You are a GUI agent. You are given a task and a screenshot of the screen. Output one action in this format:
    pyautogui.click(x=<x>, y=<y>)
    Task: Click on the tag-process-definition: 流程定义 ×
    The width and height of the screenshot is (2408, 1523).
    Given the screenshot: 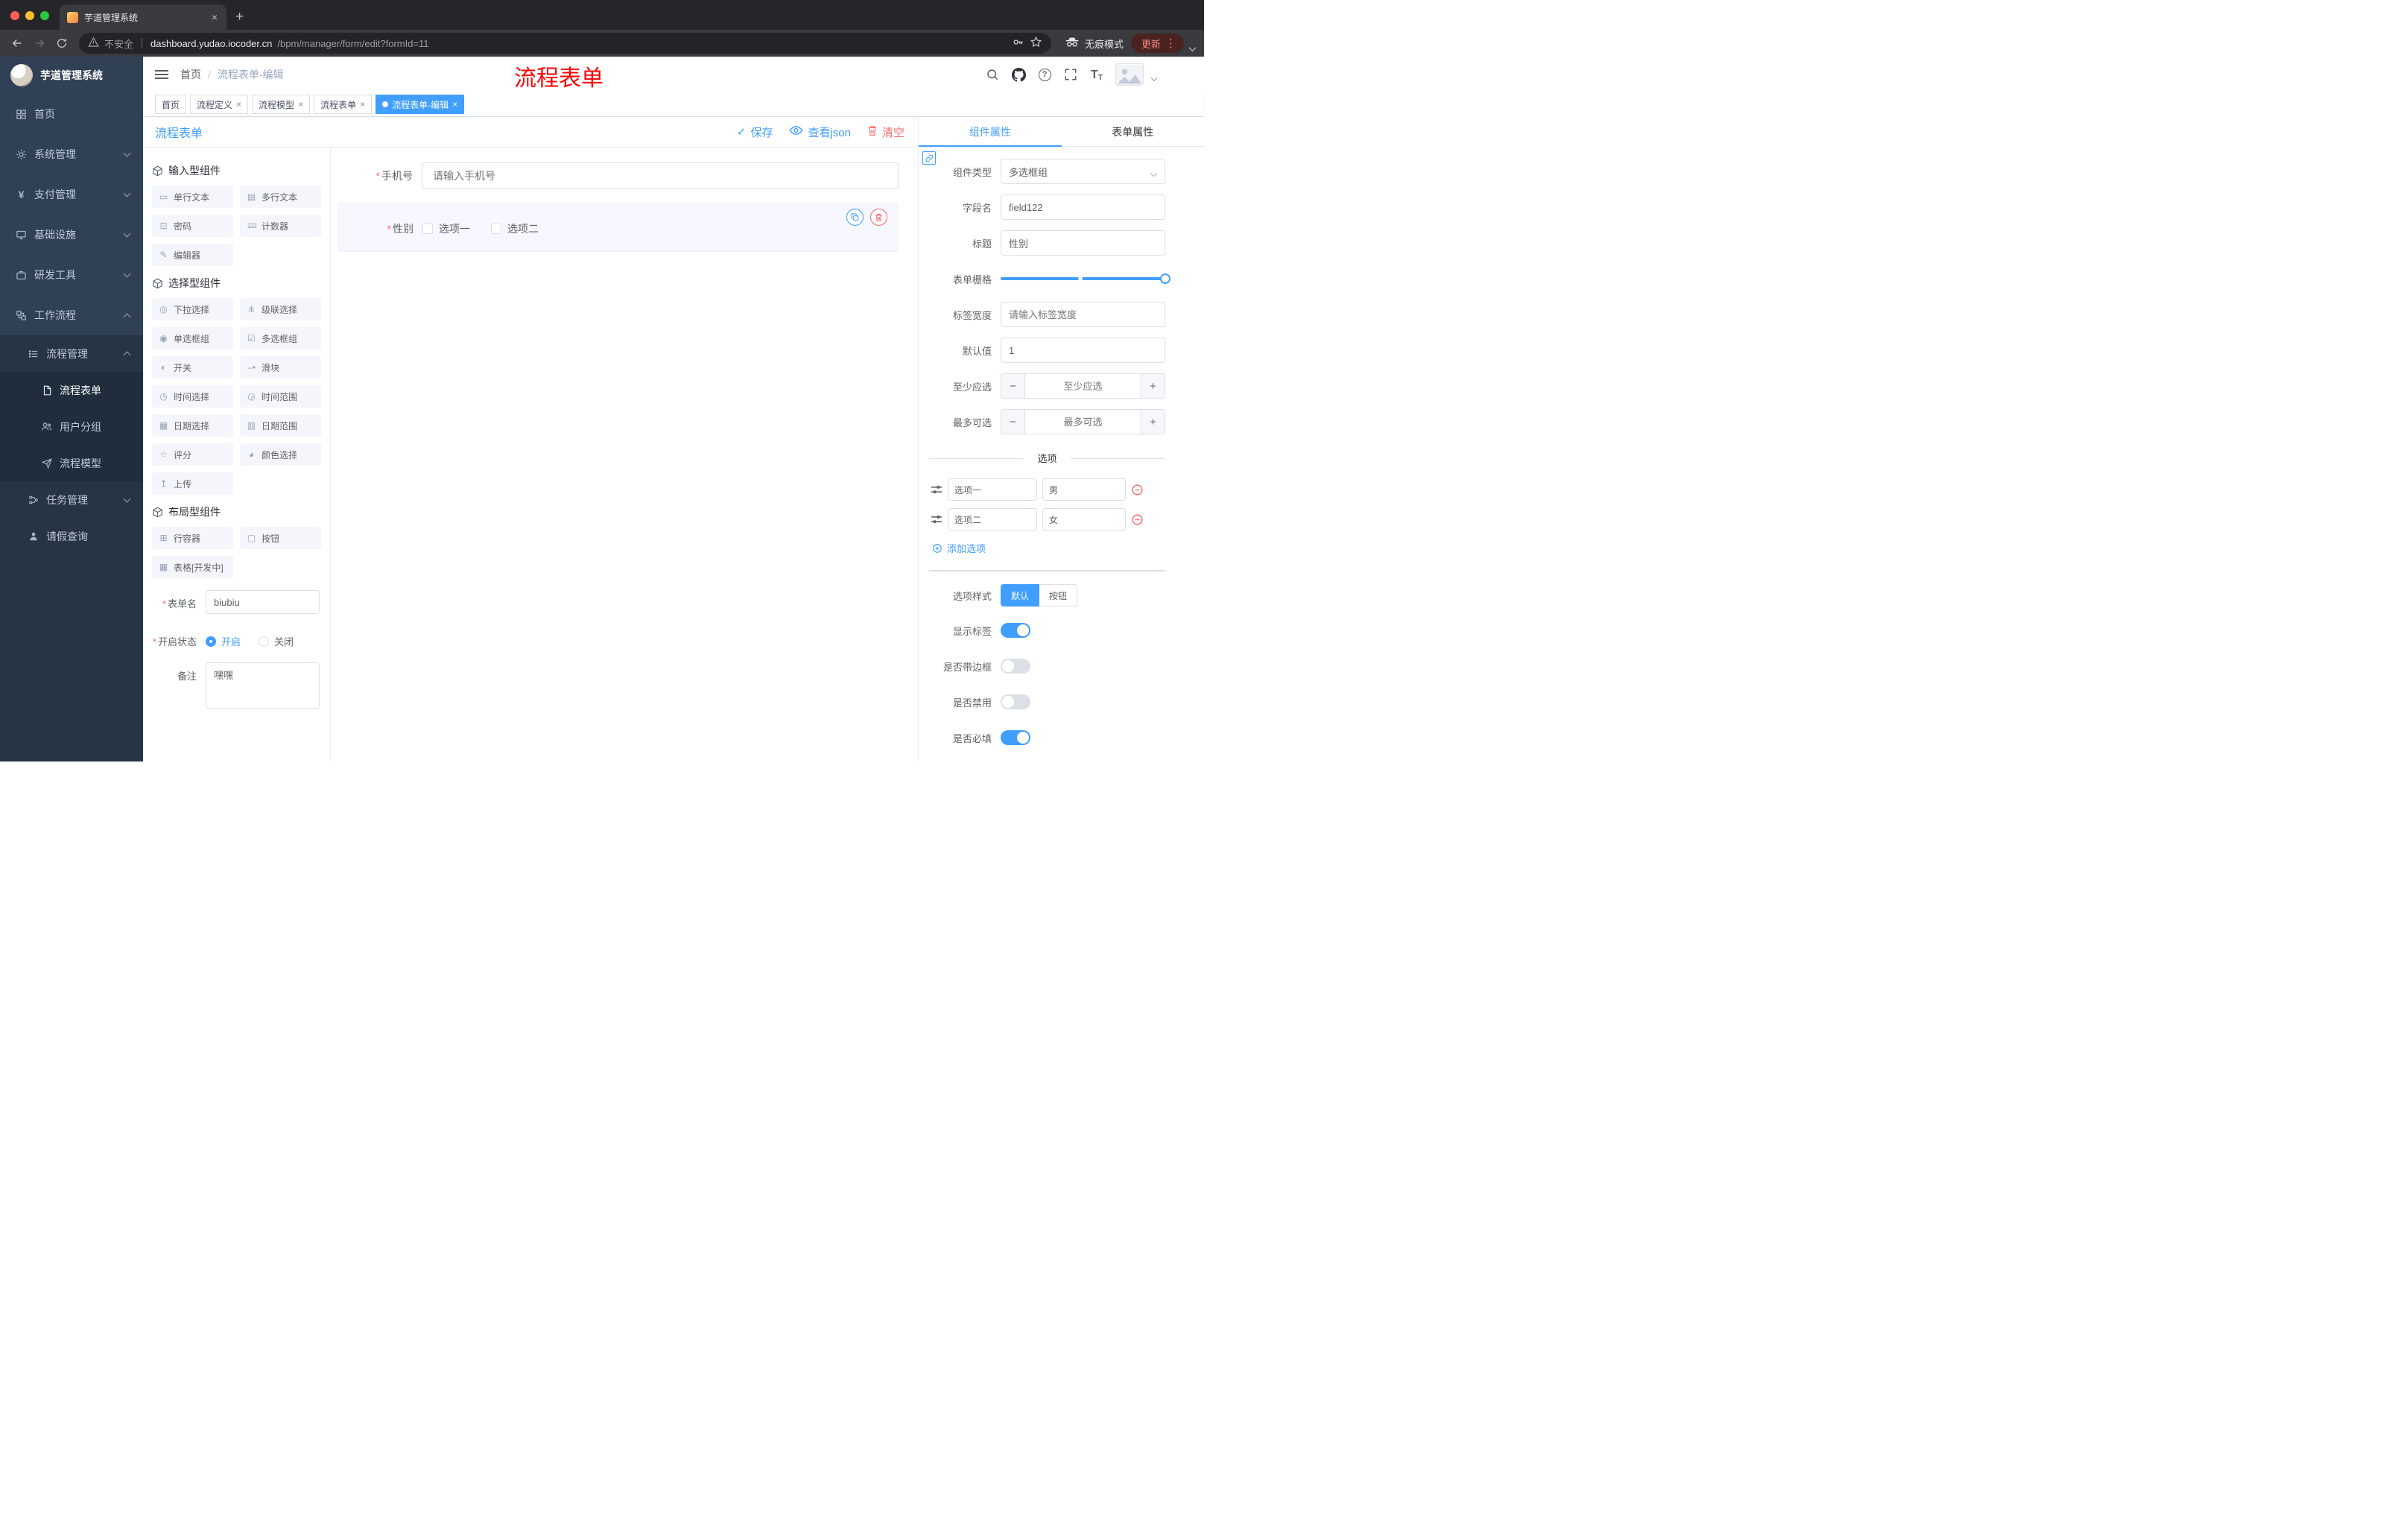 What is the action you would take?
    pyautogui.click(x=219, y=105)
    